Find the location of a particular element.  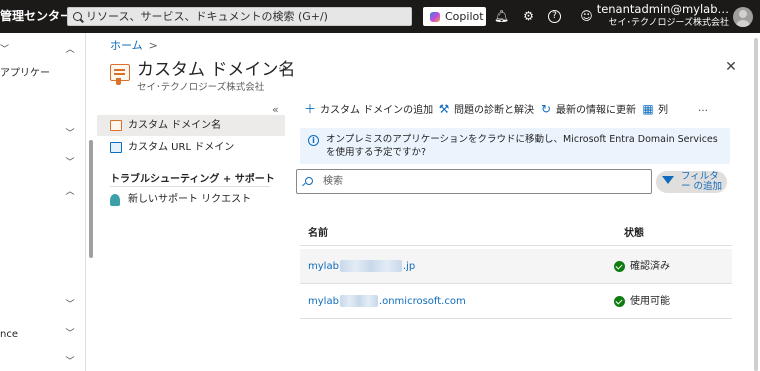

status-cell: 使用可能 is located at coordinates (642, 301).